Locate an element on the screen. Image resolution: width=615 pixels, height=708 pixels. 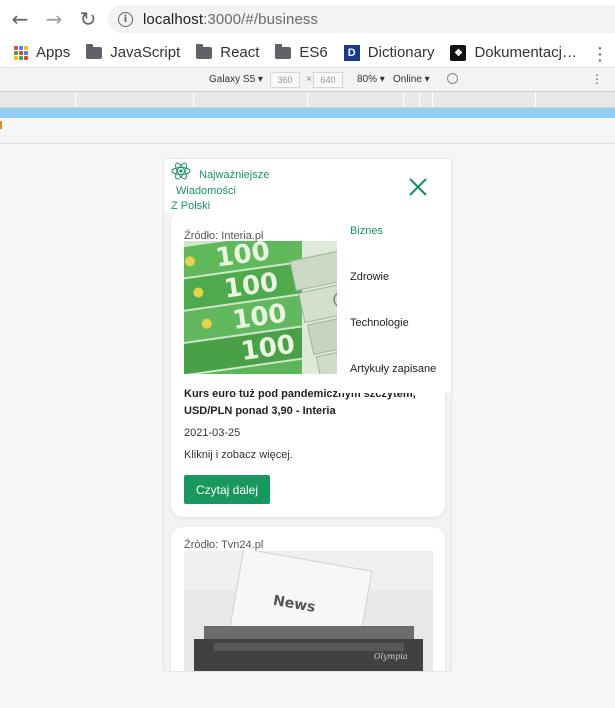
bookmark-apps: Apps is located at coordinates (42, 52).